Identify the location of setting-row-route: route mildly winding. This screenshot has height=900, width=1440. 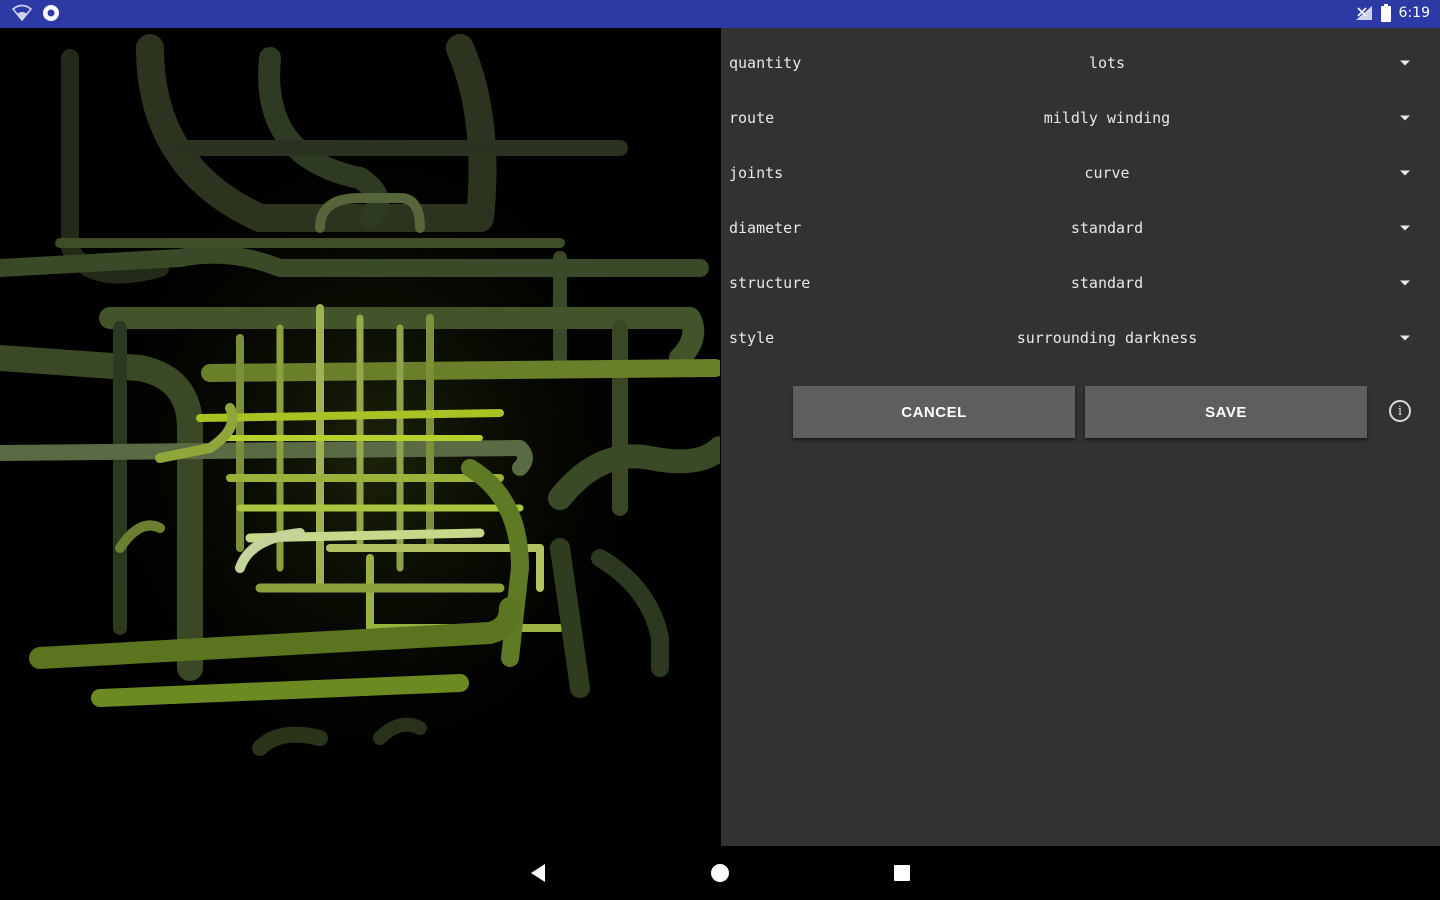
(1080, 119).